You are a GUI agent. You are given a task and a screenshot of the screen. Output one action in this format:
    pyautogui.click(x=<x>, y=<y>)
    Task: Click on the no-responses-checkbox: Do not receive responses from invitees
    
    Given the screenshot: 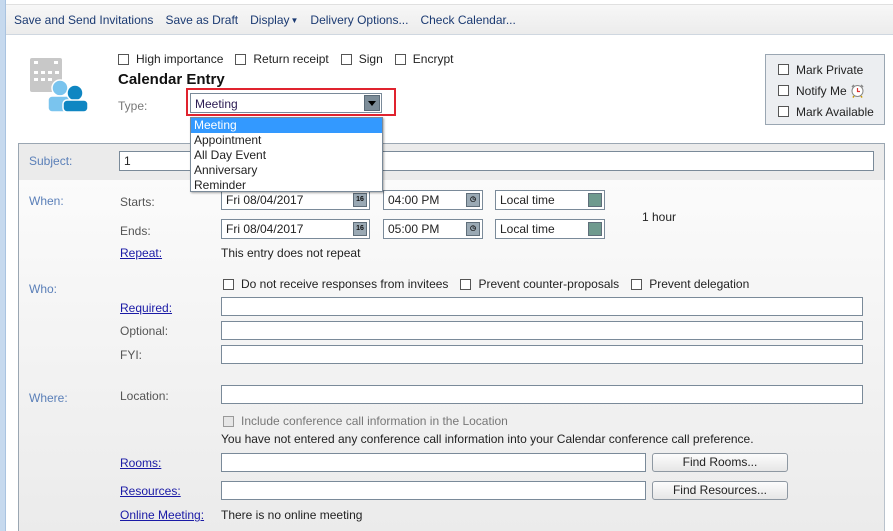 What is the action you would take?
    pyautogui.click(x=335, y=284)
    